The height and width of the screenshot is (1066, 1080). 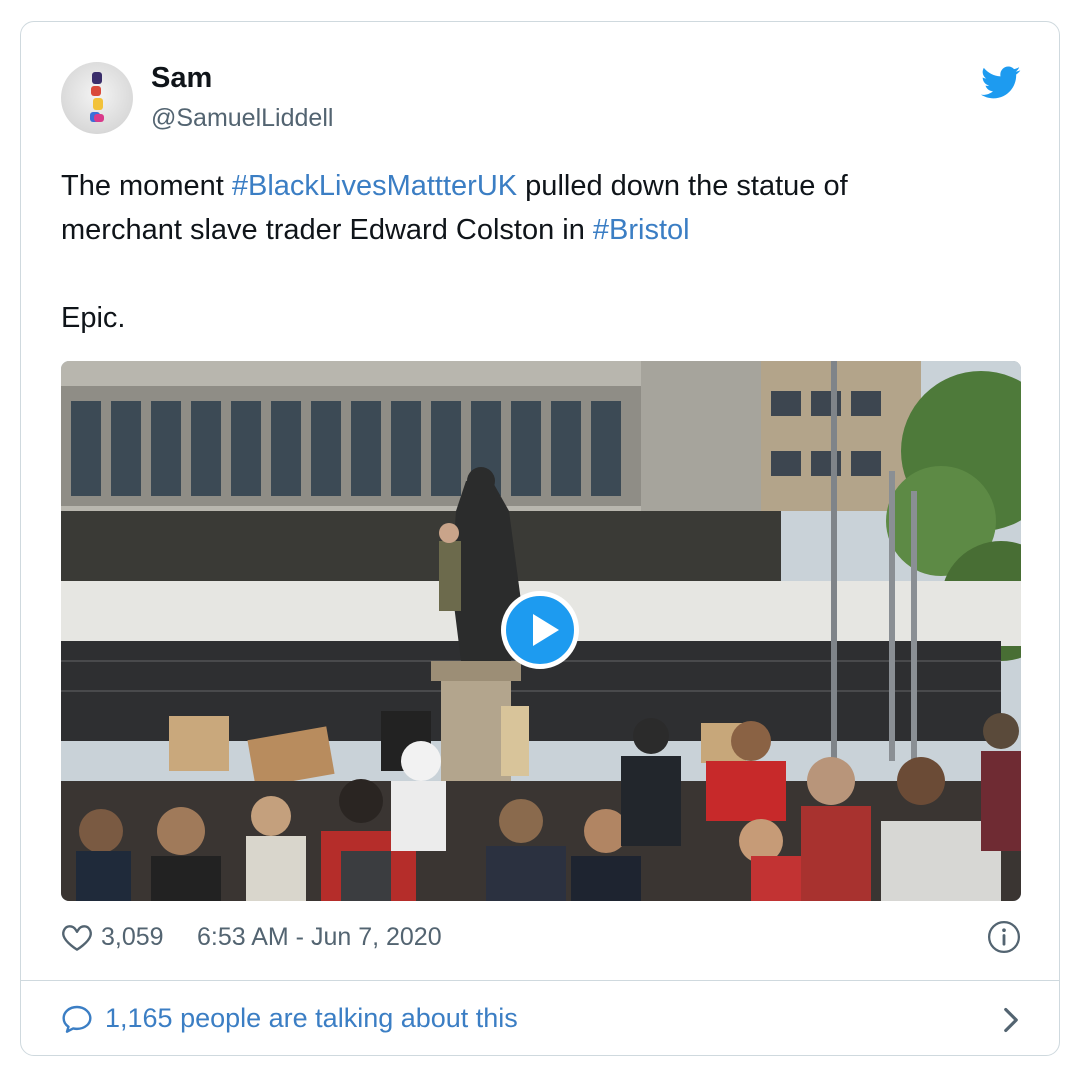 What do you see at coordinates (77, 937) in the screenshot?
I see `heart-icon` at bounding box center [77, 937].